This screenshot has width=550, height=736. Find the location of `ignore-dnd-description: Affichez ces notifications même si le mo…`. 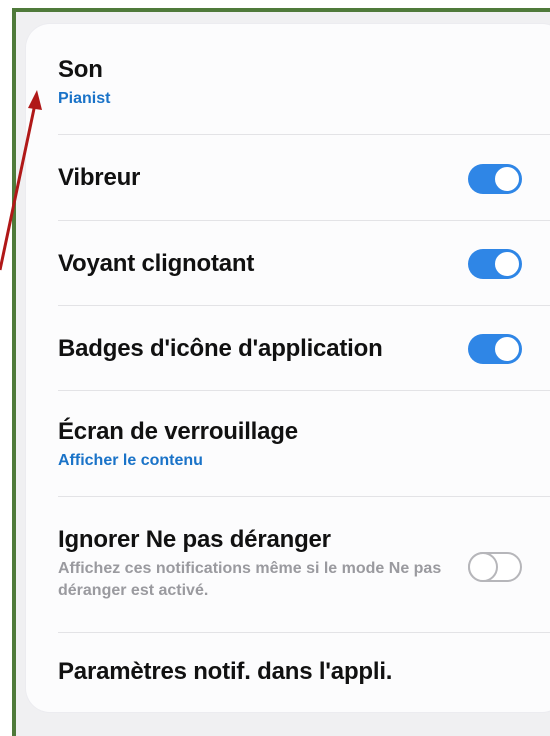

ignore-dnd-description: Affichez ces notifications même si le mo… is located at coordinates (250, 579).